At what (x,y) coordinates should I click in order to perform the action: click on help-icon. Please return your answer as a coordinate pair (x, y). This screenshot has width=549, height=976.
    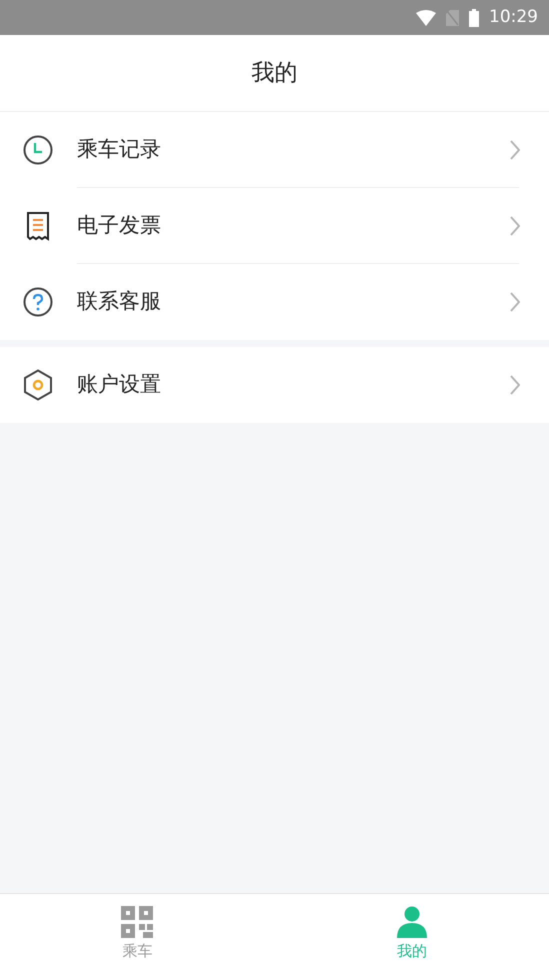
    Looking at the image, I should click on (37, 302).